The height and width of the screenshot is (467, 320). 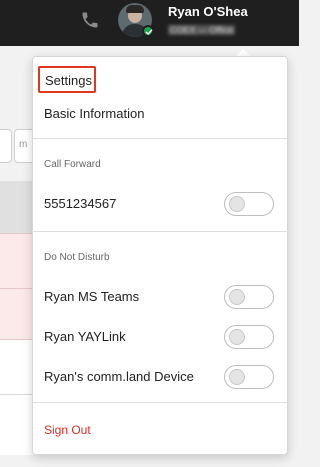 What do you see at coordinates (94, 113) in the screenshot?
I see `basic-information-menu-item: Basic Information` at bounding box center [94, 113].